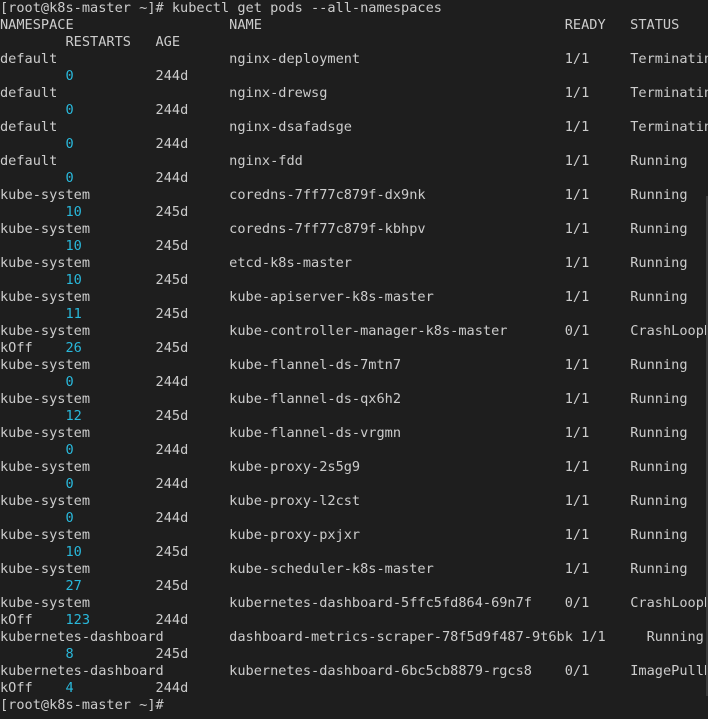 This screenshot has height=719, width=708. What do you see at coordinates (94, 348) in the screenshot?
I see `pod-row-secondary: kOff 26 245d` at bounding box center [94, 348].